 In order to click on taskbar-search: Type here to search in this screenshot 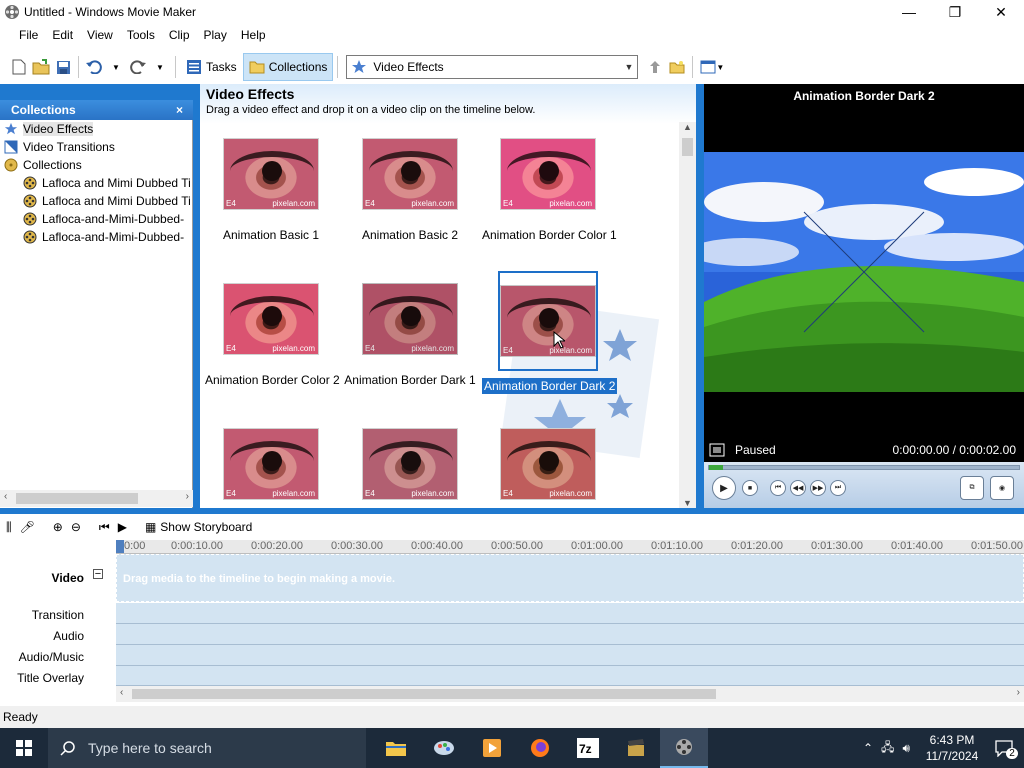, I will do `click(207, 748)`.